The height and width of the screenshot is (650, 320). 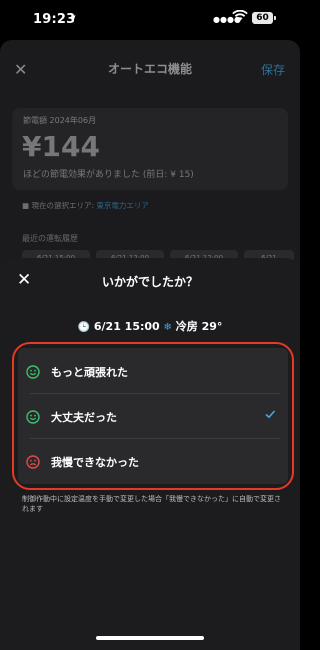 I want to click on area-info: ■ 現在の選択エリア: 東京電力エリア, so click(x=85, y=205).